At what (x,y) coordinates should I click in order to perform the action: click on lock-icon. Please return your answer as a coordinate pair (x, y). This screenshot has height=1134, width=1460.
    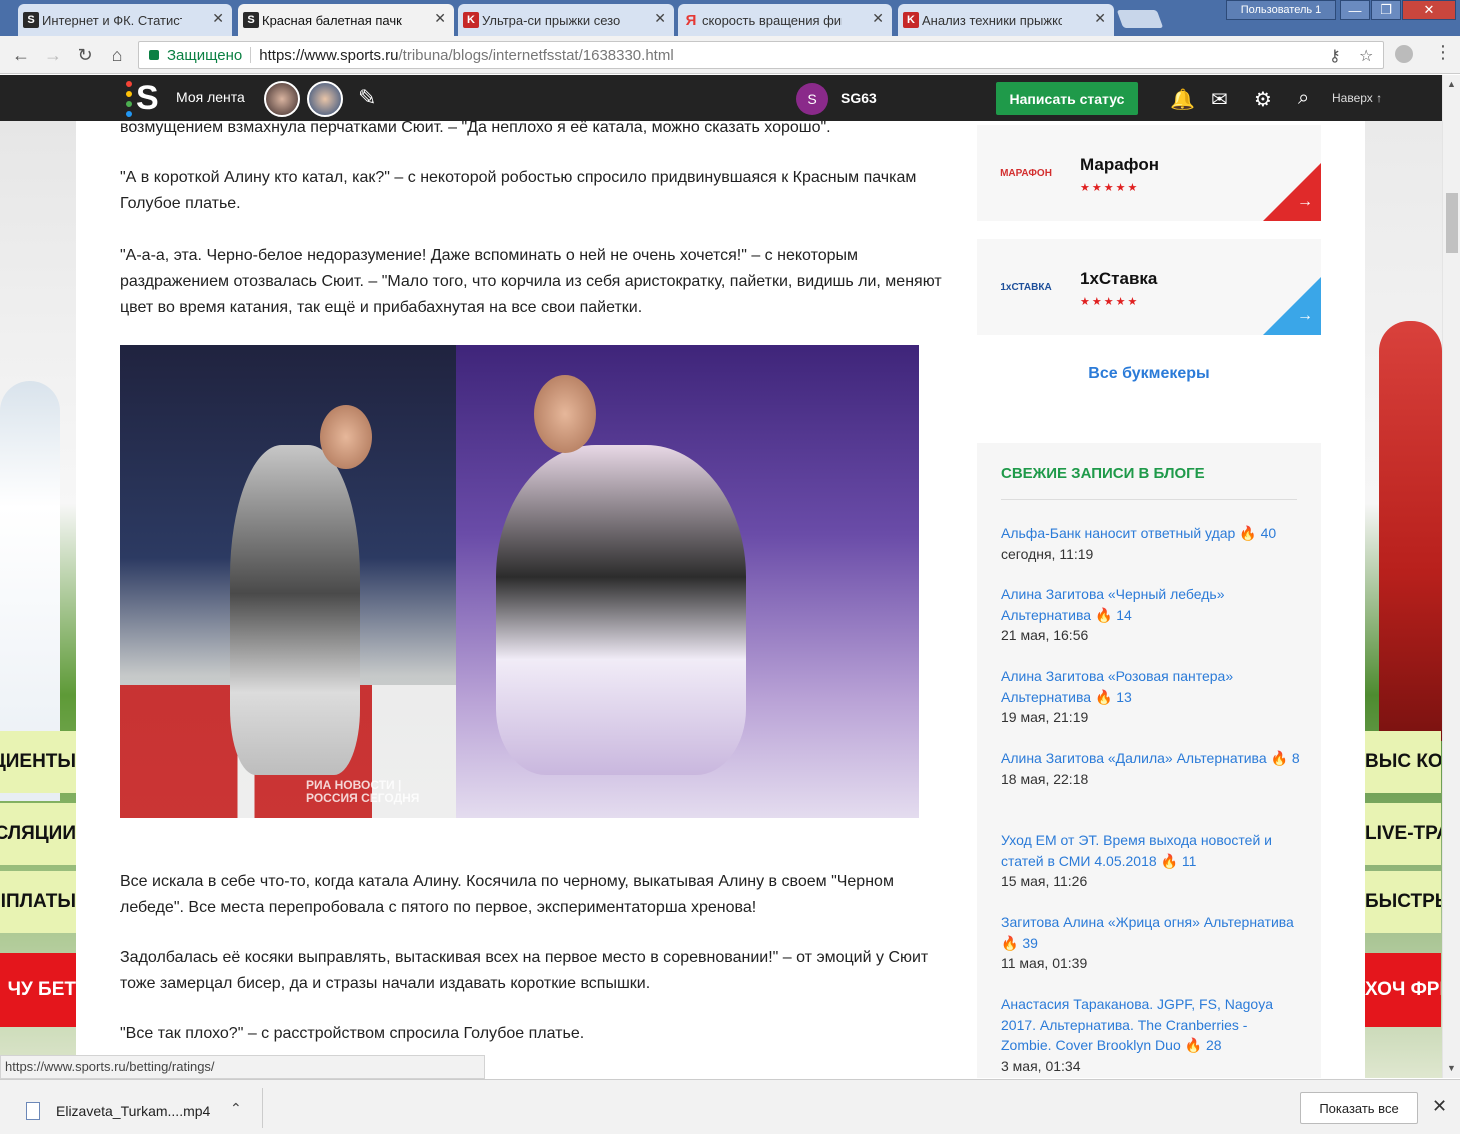
    Looking at the image, I should click on (154, 55).